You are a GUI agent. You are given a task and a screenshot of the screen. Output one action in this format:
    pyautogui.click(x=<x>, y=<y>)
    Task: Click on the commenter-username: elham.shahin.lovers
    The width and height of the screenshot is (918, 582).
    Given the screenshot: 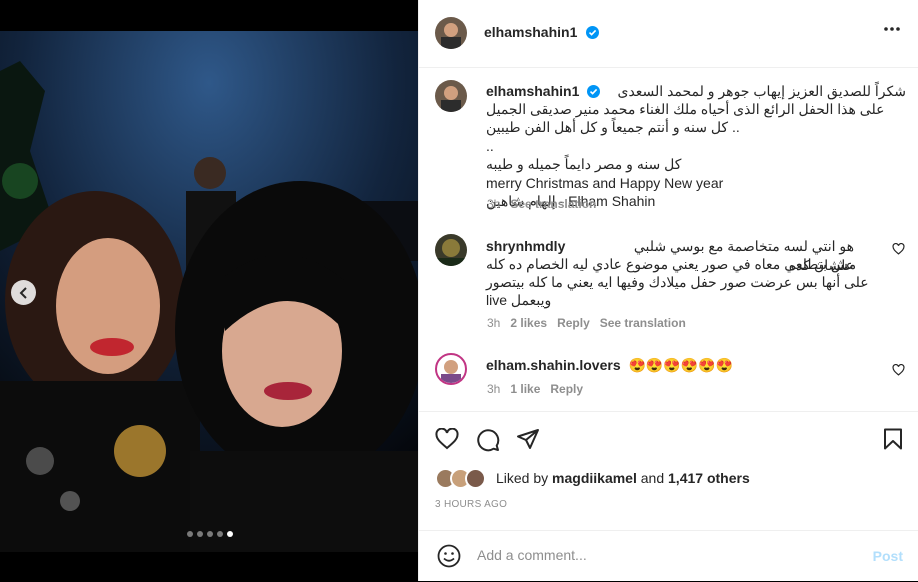 What is the action you would take?
    pyautogui.click(x=553, y=365)
    